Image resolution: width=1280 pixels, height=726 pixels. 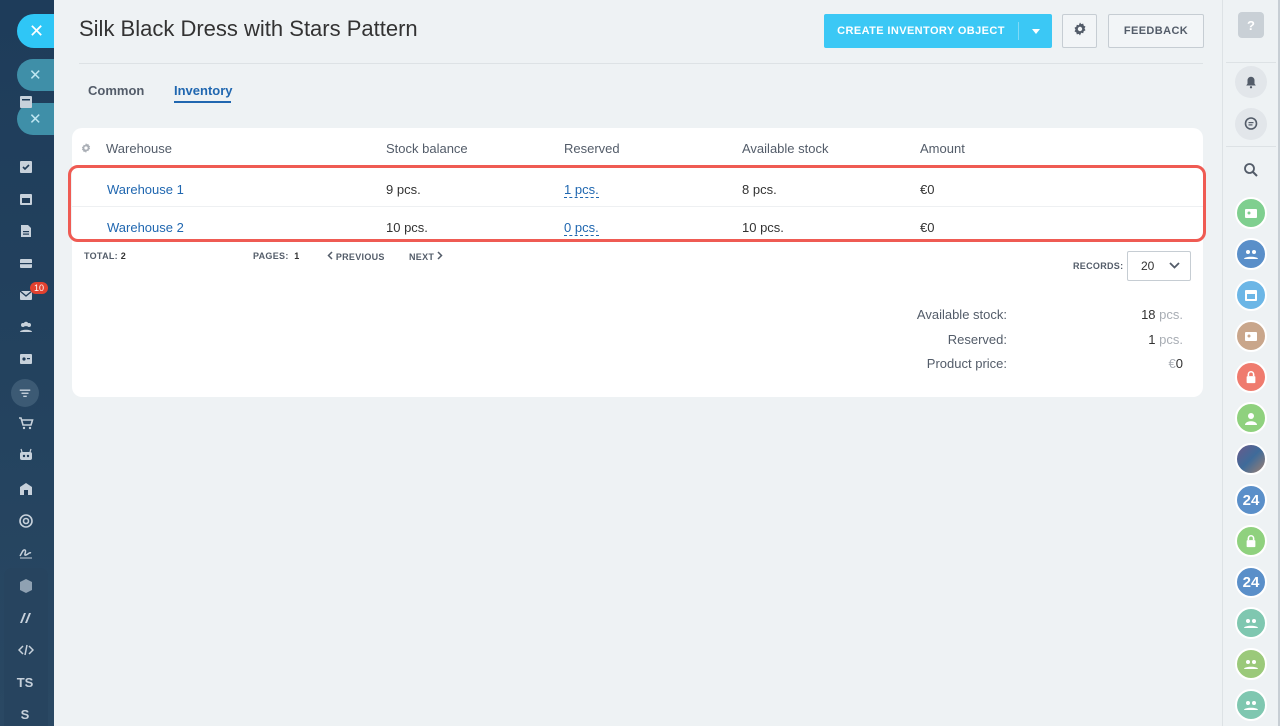 What do you see at coordinates (26, 489) in the screenshot?
I see `store-icon` at bounding box center [26, 489].